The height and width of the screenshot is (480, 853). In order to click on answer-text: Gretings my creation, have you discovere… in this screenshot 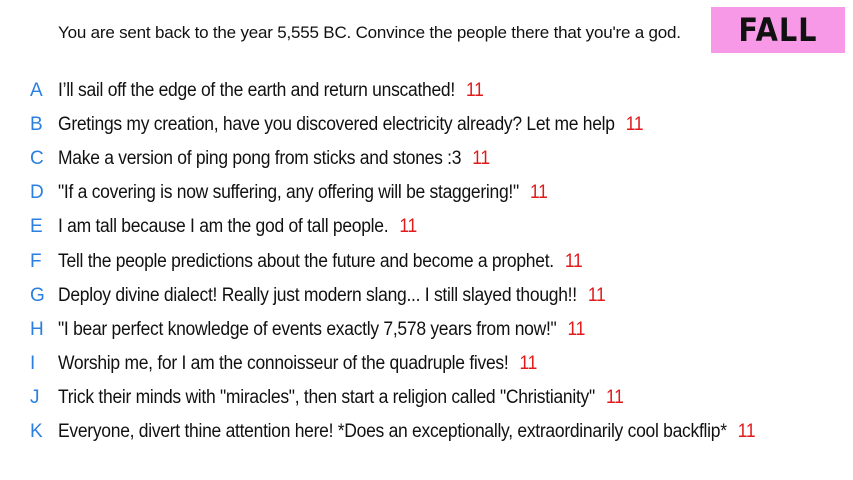, I will do `click(336, 124)`.